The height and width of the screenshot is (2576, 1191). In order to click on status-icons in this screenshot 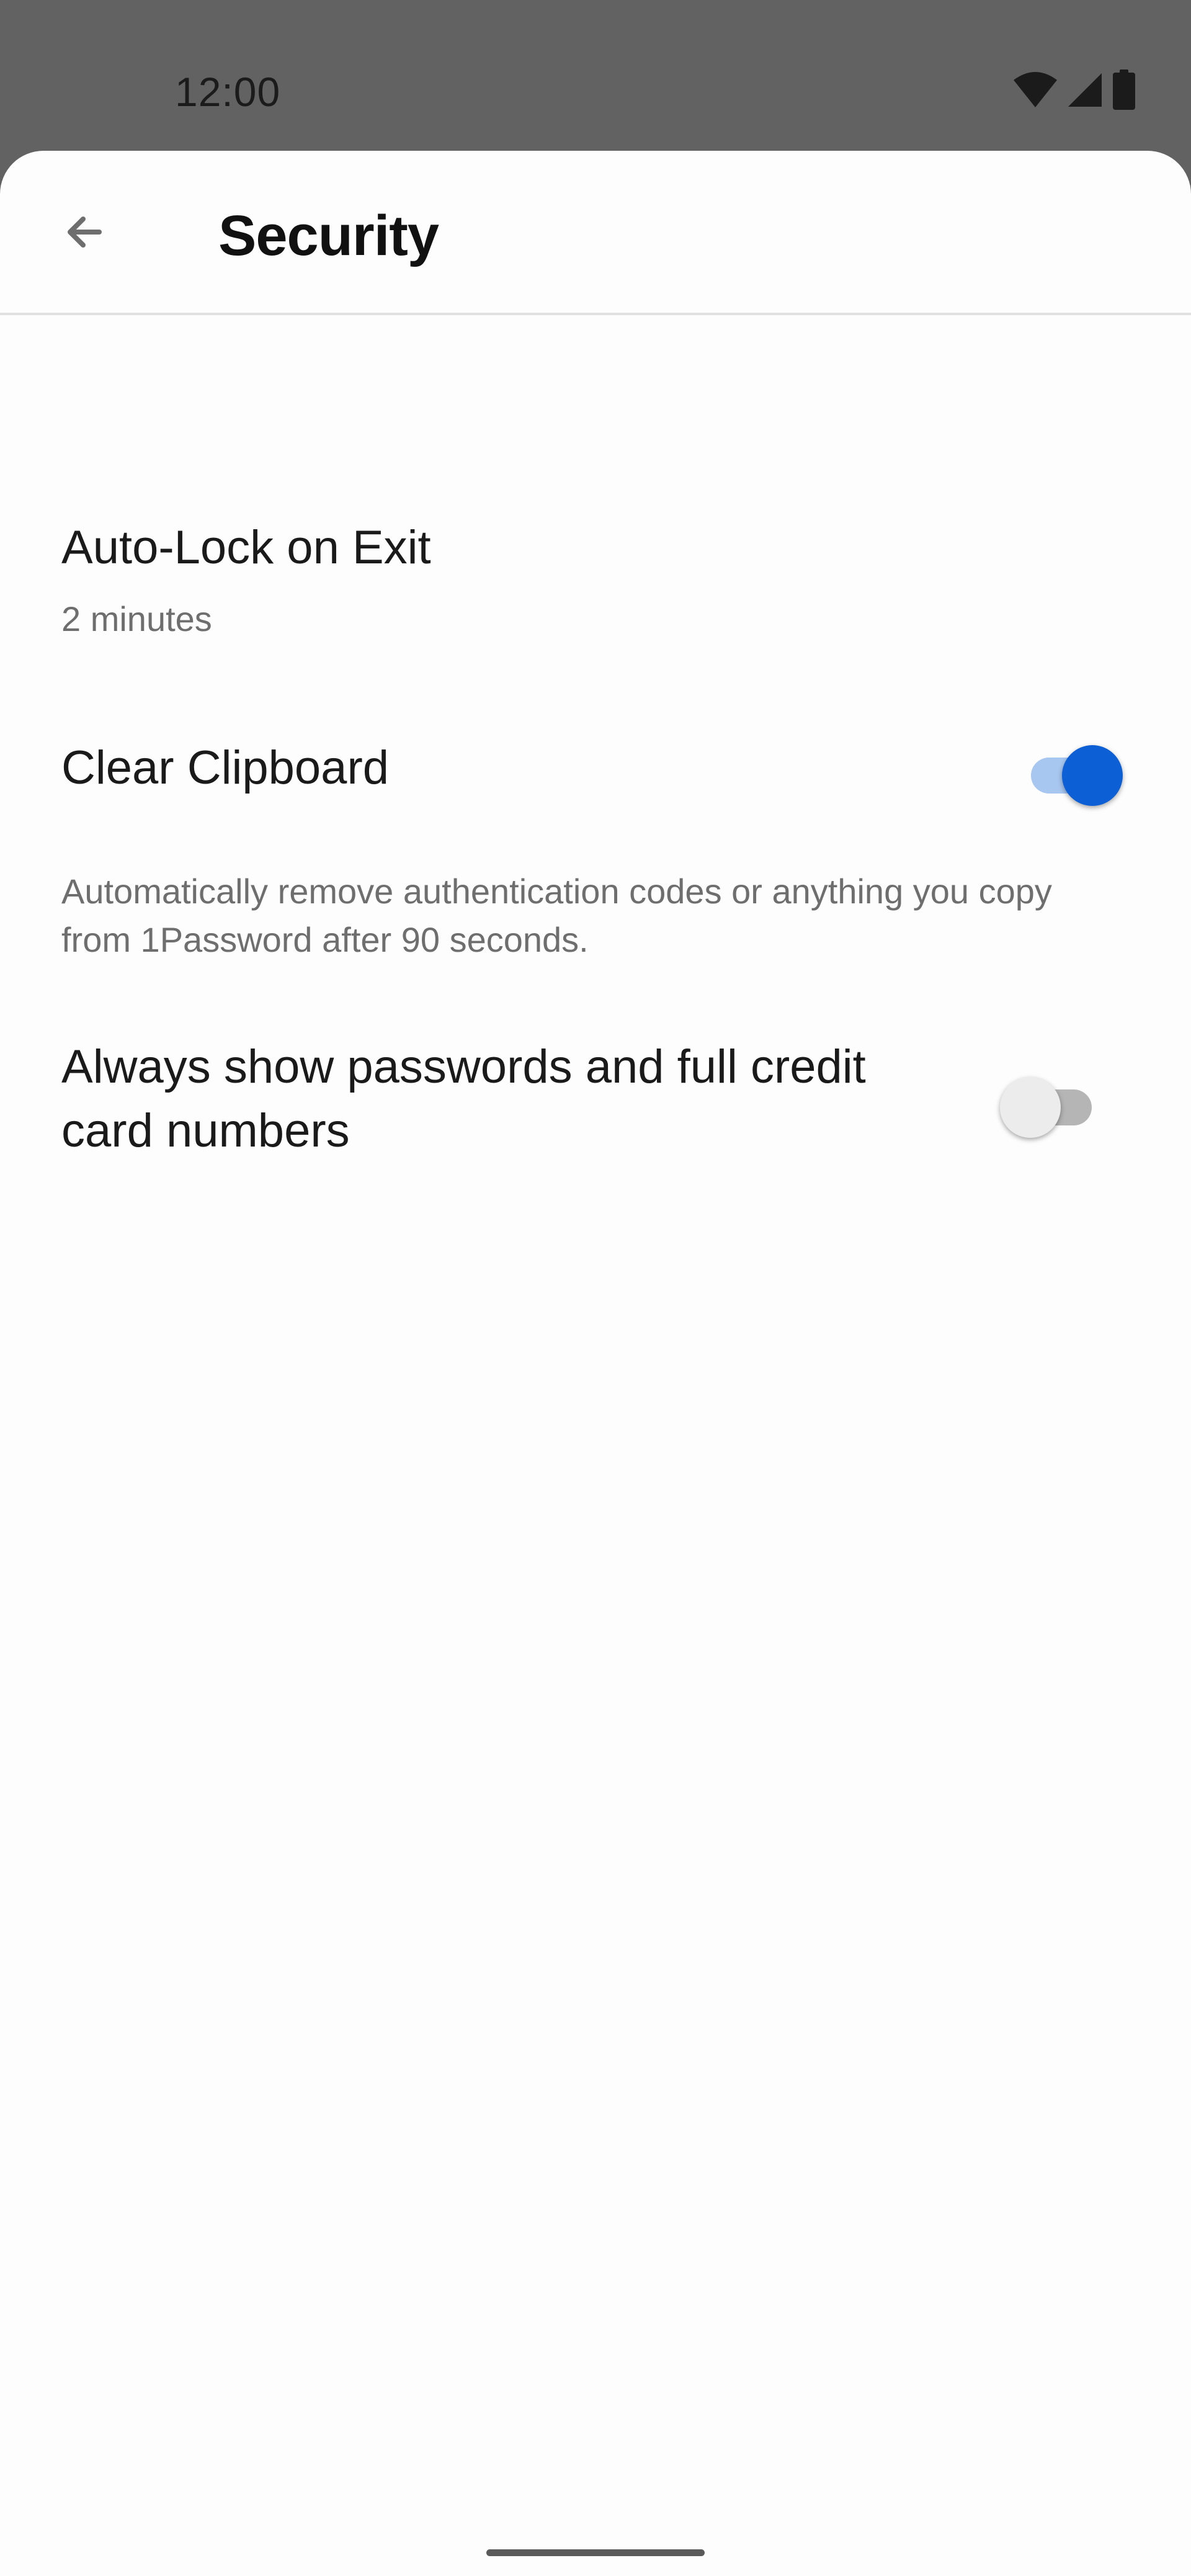, I will do `click(1074, 90)`.